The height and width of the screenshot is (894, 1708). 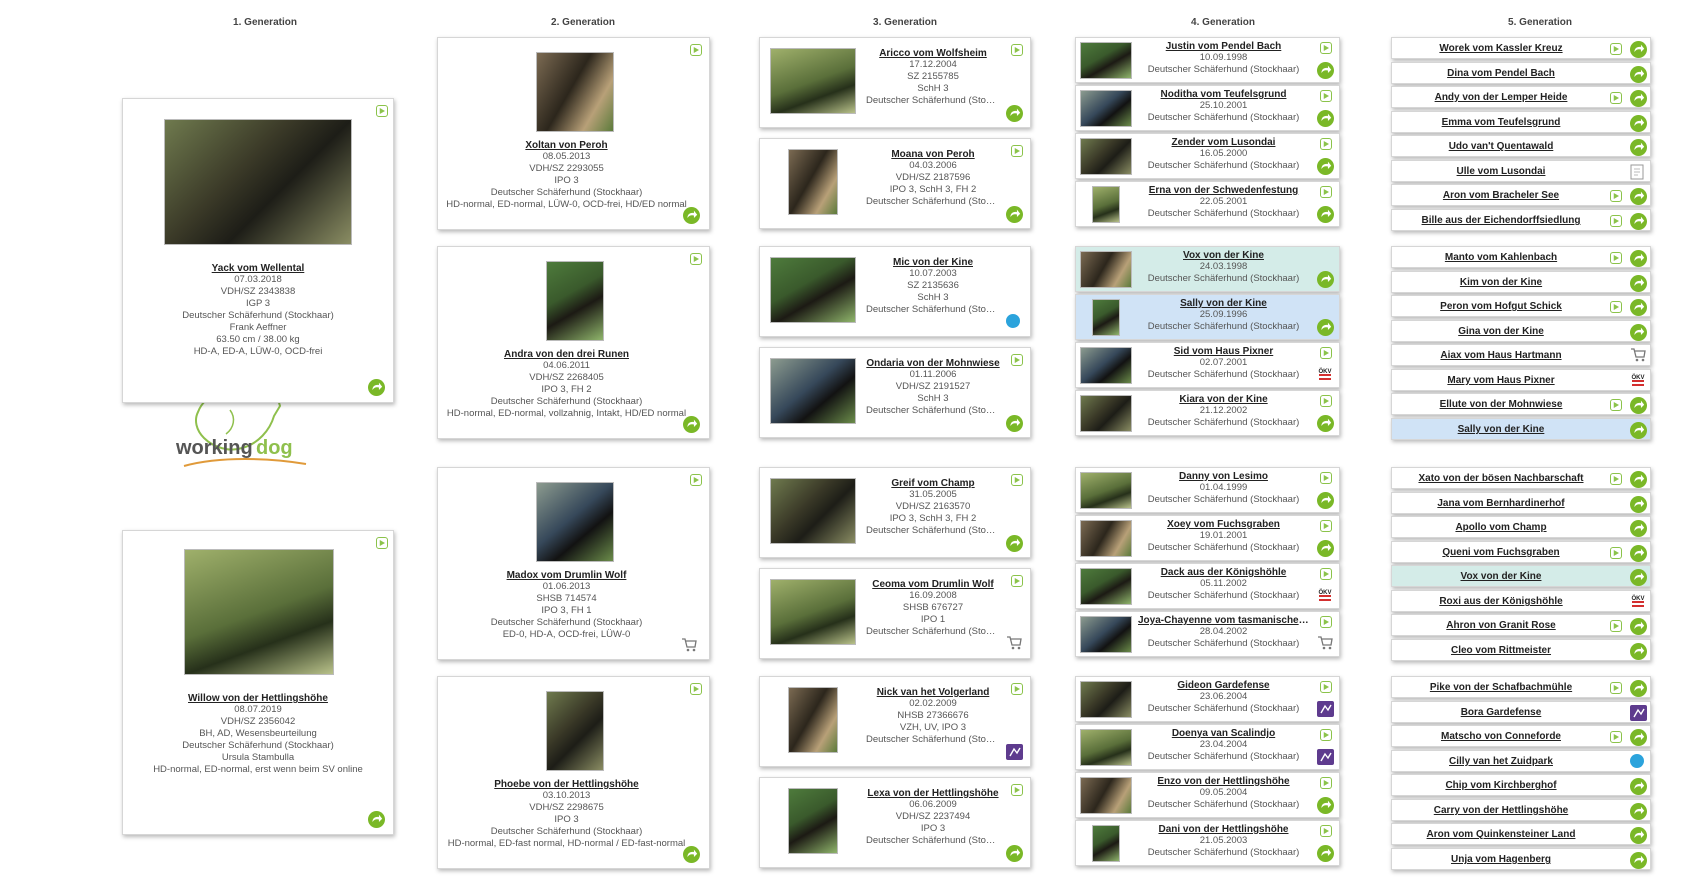 I want to click on dog-row-gen5: Emma vom Teufelsgrund, so click(x=1521, y=122).